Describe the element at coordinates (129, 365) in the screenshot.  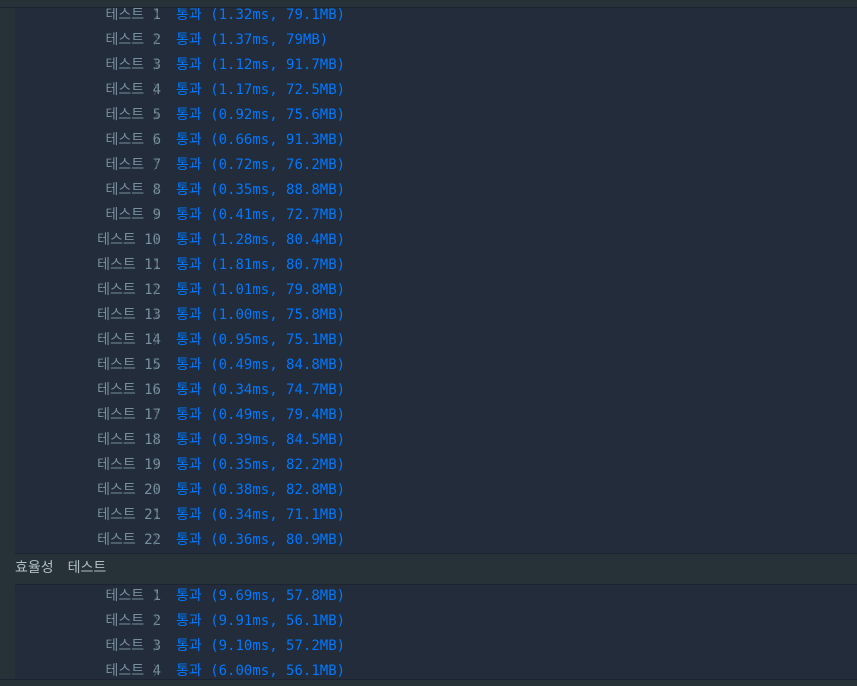
I see `test-name: 테스트 15` at that location.